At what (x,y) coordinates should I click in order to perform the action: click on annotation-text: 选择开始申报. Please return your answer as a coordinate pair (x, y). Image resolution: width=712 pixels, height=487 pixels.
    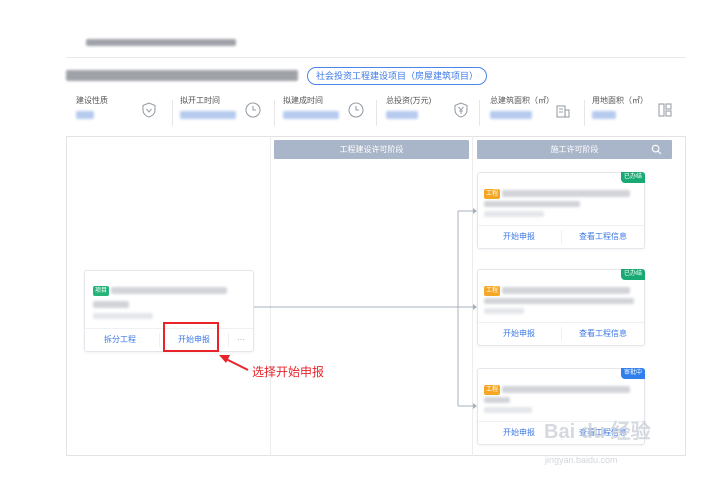
    Looking at the image, I should click on (288, 372).